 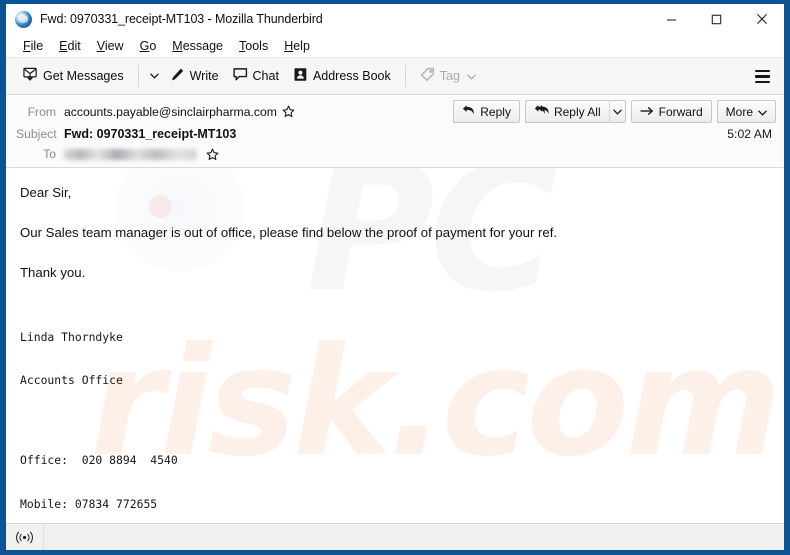 What do you see at coordinates (46, 192) in the screenshot?
I see `body-greeting: Dear Sir,` at bounding box center [46, 192].